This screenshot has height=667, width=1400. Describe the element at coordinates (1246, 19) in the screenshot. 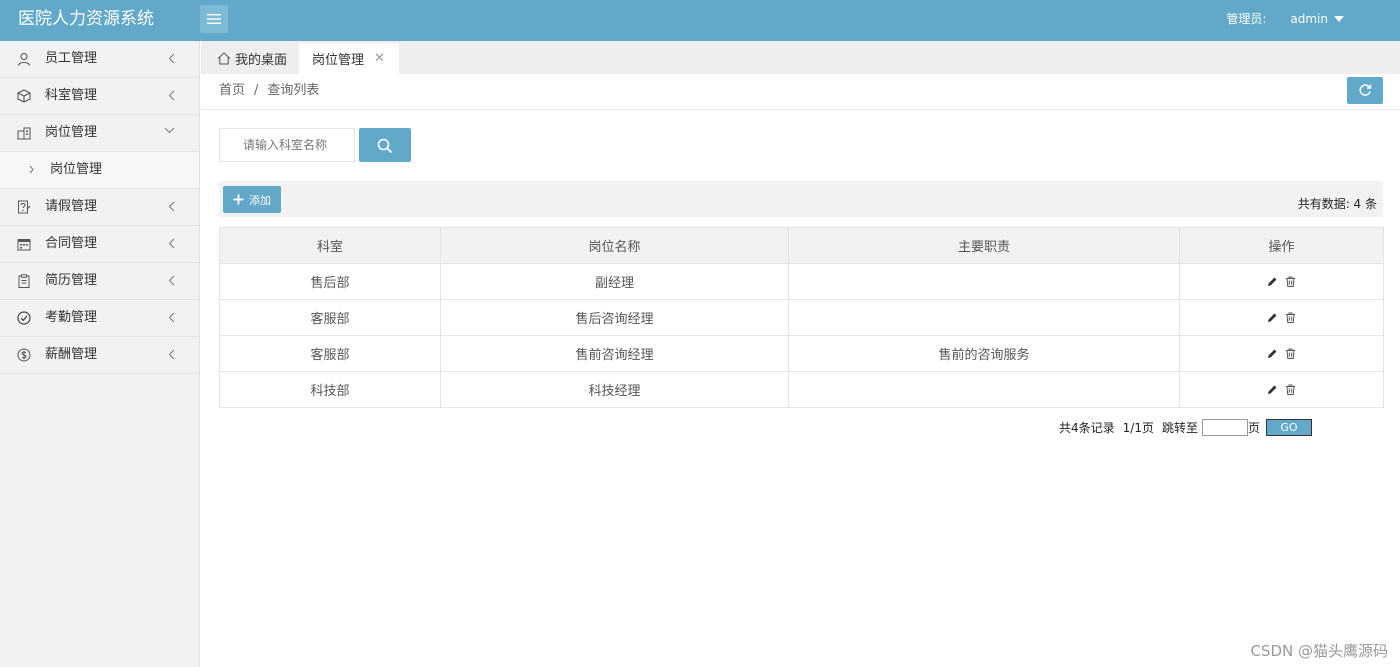

I see `role-label: 管理员:` at that location.